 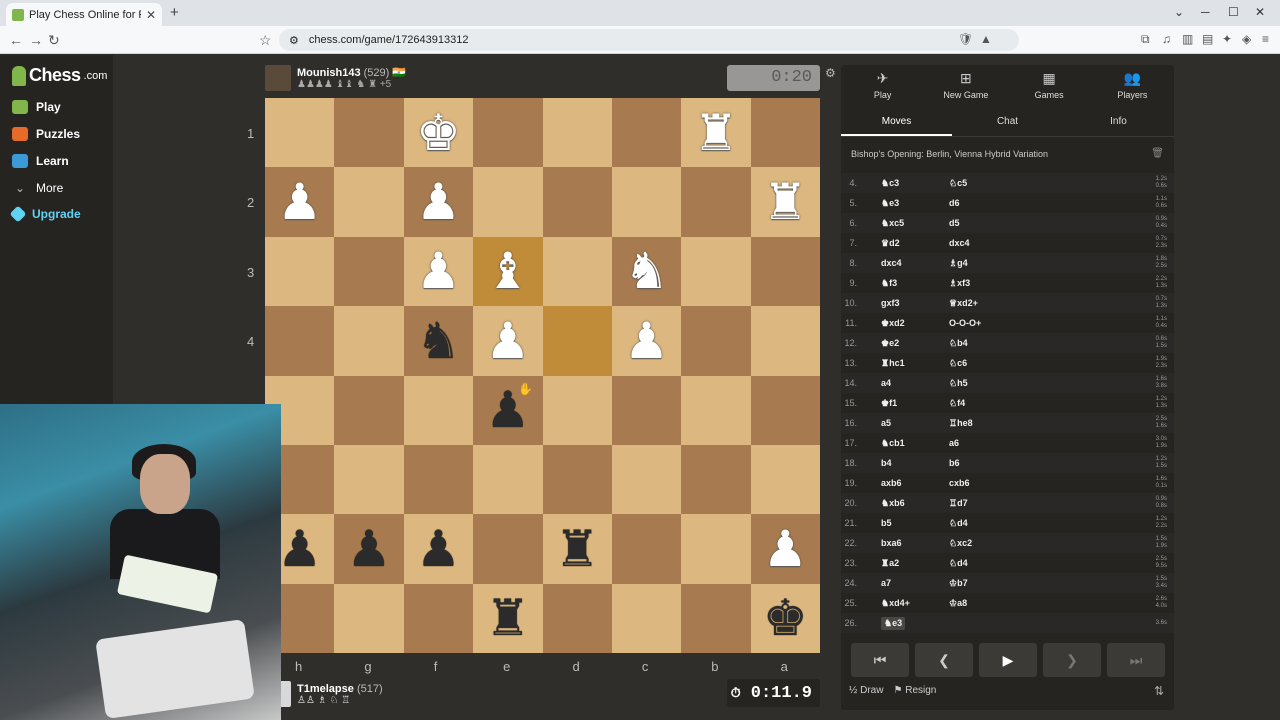 I want to click on black-move: ♖d7, so click(x=958, y=503).